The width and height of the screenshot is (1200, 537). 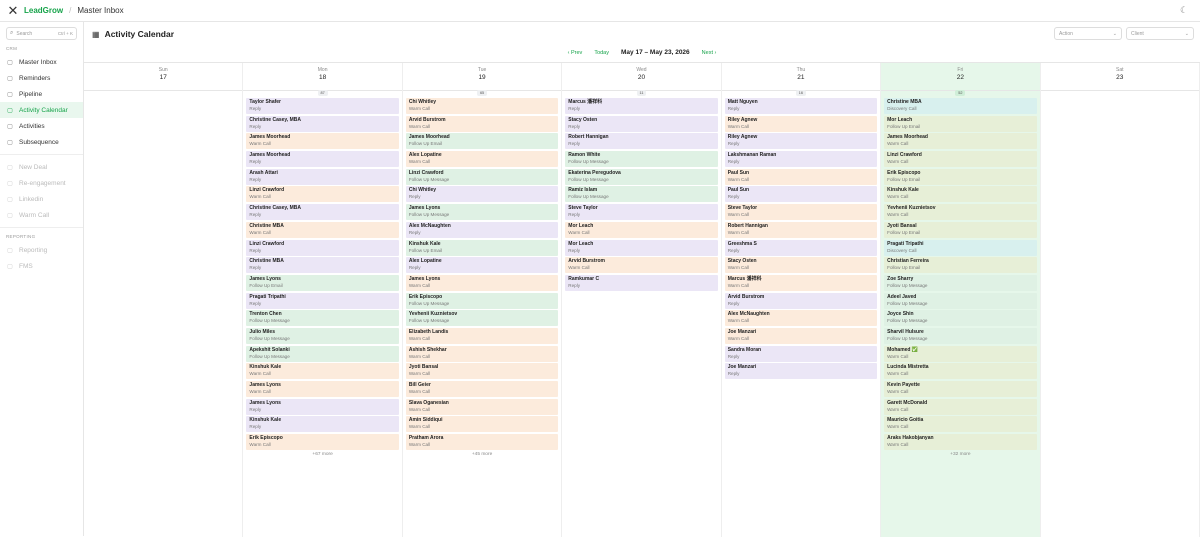 I want to click on activity-card: Apekshit Solanki Follow Up Message, so click(x=322, y=353).